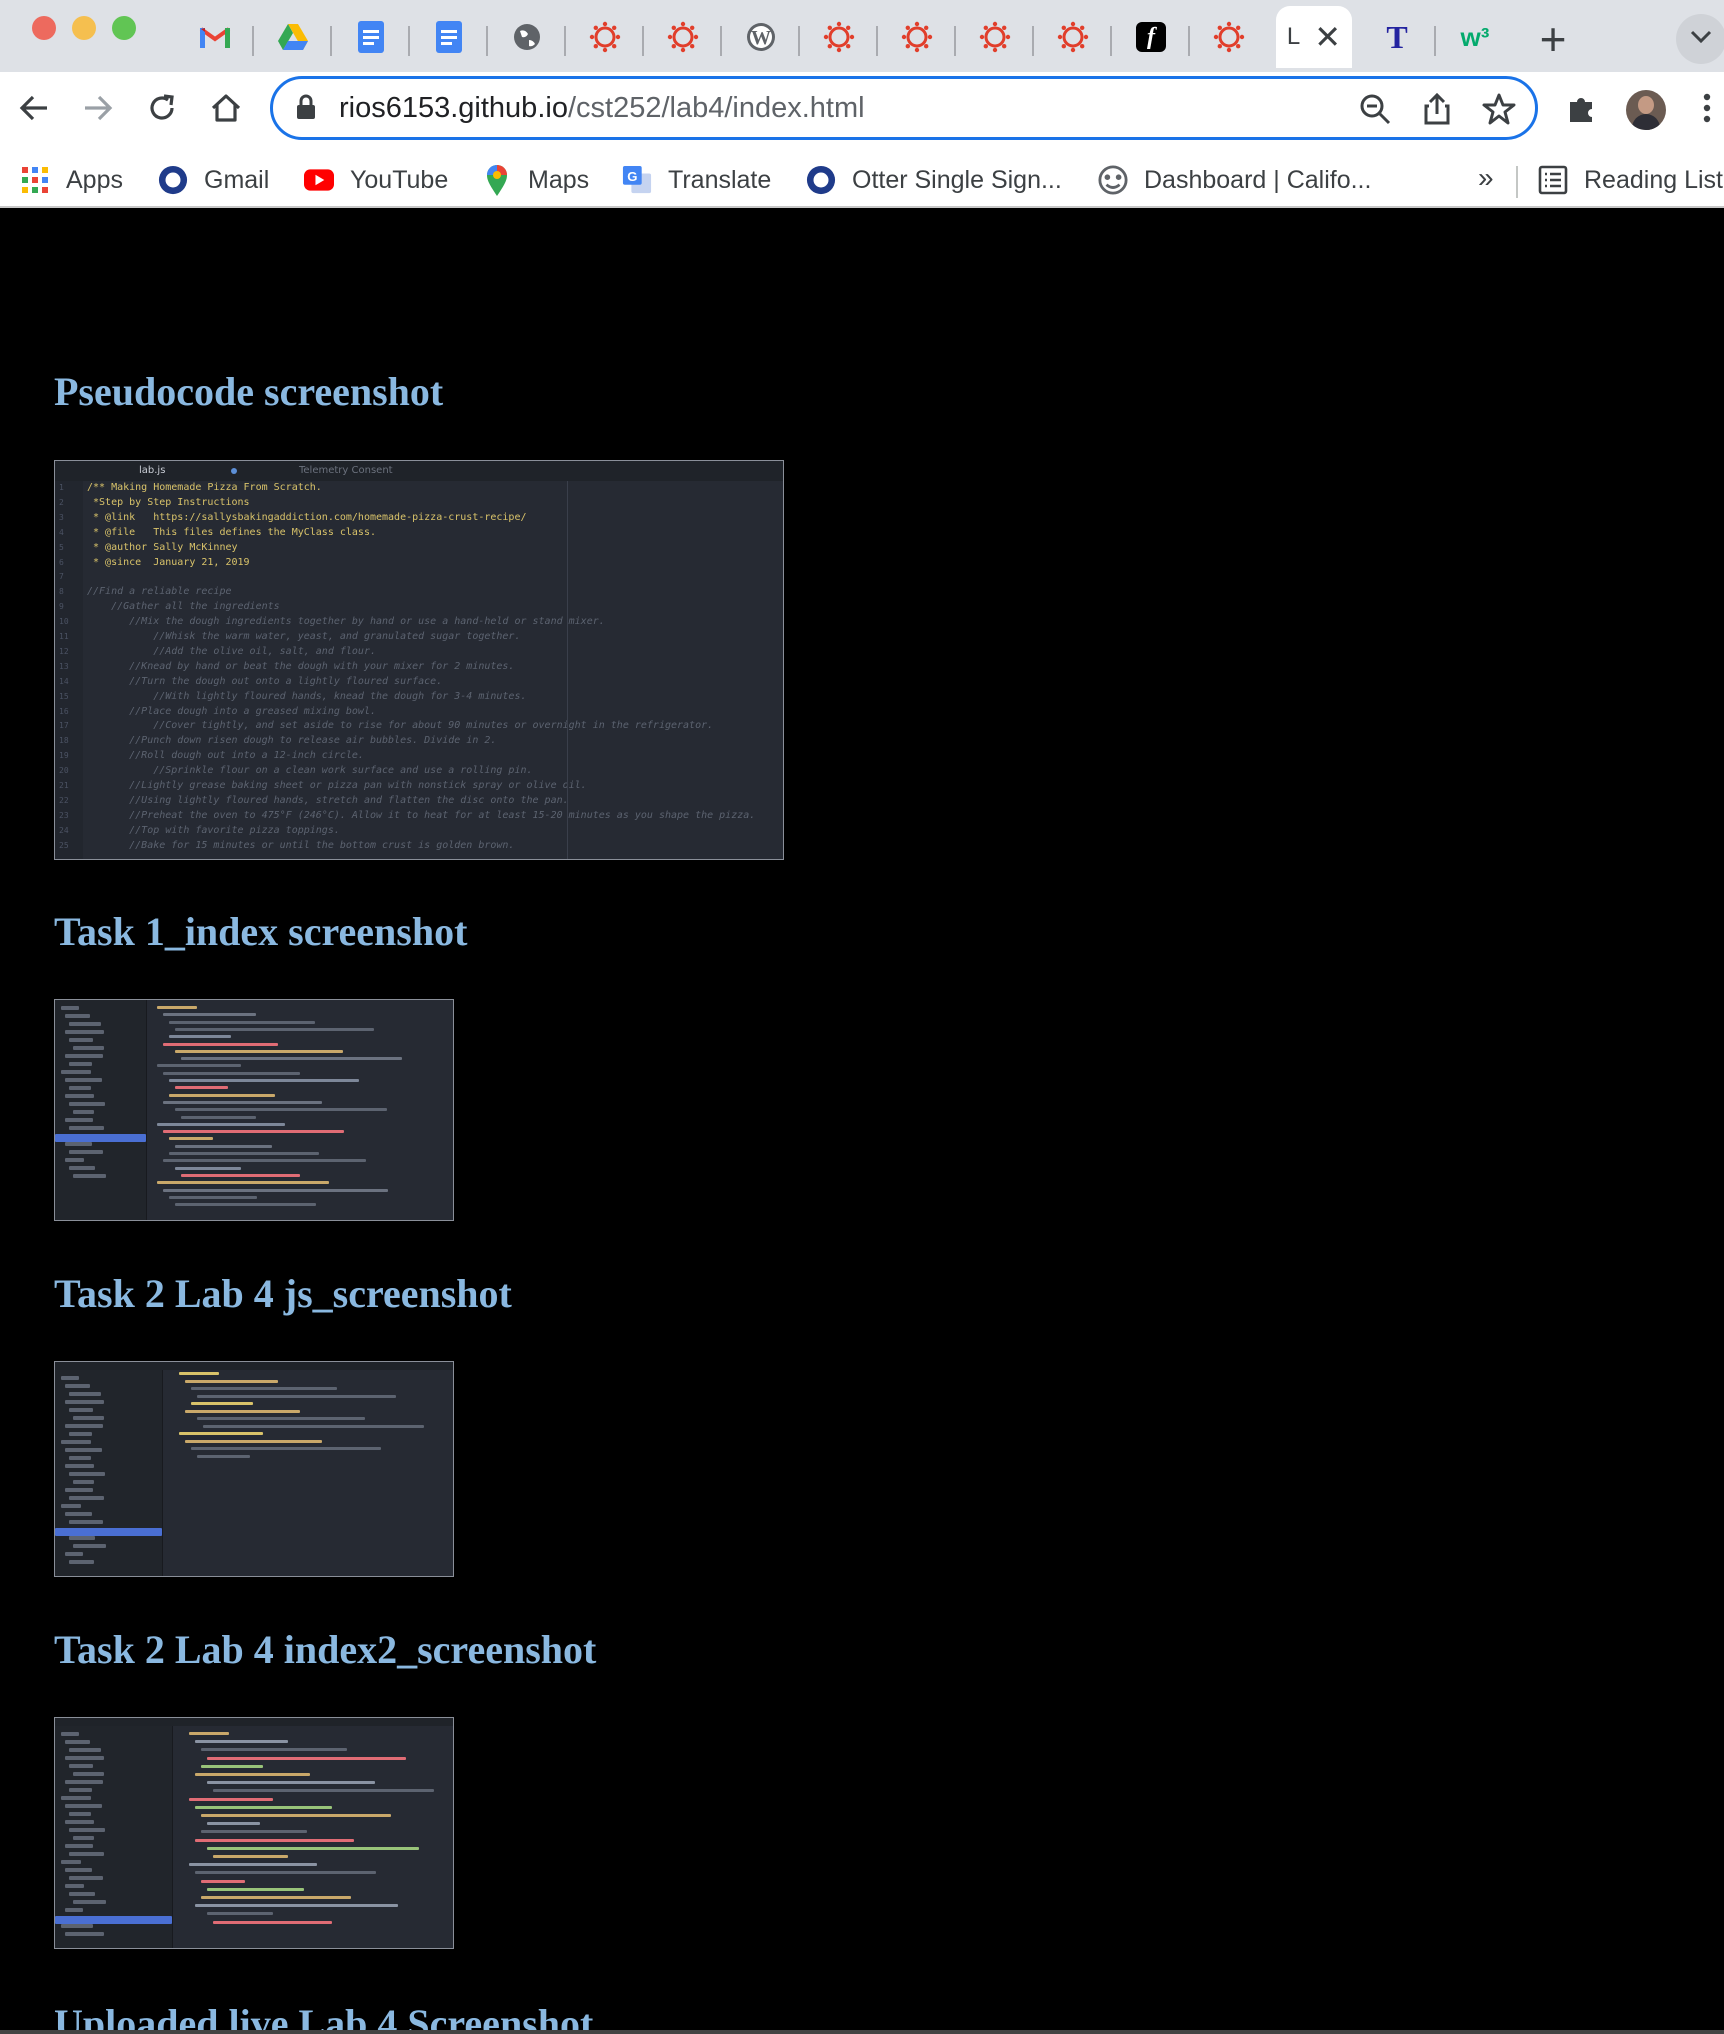  What do you see at coordinates (254, 1110) in the screenshot?
I see `task1-index-screenshot-image` at bounding box center [254, 1110].